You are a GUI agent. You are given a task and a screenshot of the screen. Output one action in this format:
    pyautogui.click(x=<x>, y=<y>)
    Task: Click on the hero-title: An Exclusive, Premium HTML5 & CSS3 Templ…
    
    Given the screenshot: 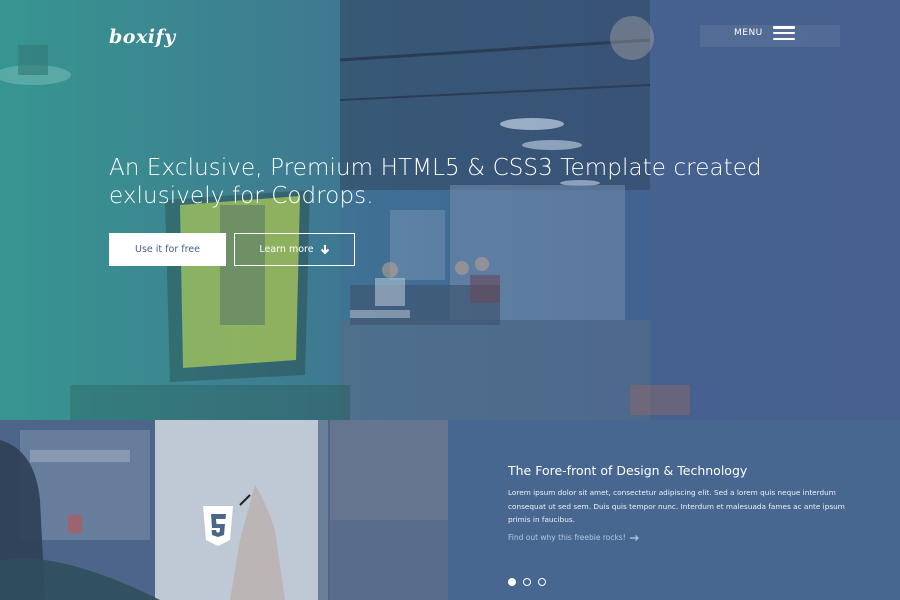 What is the action you would take?
    pyautogui.click(x=435, y=182)
    